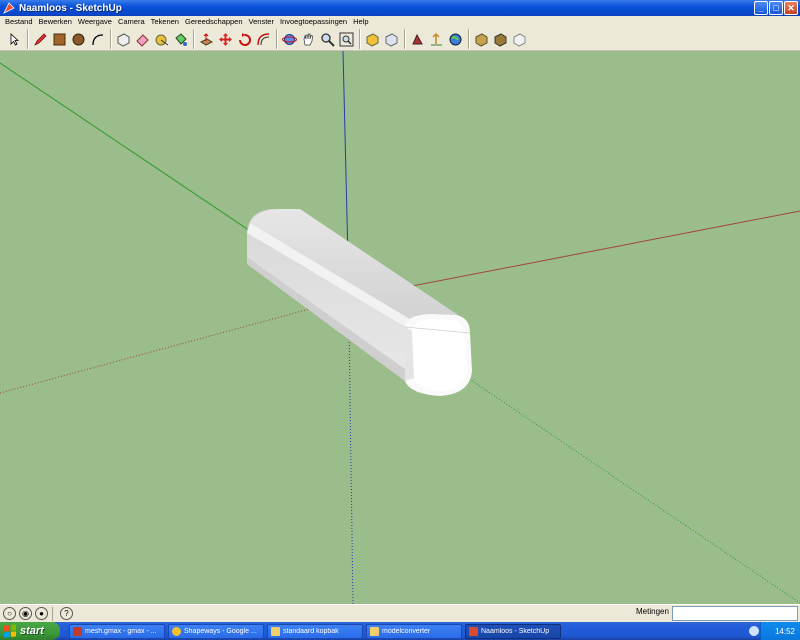  I want to click on menu-camera: Camera, so click(131, 22).